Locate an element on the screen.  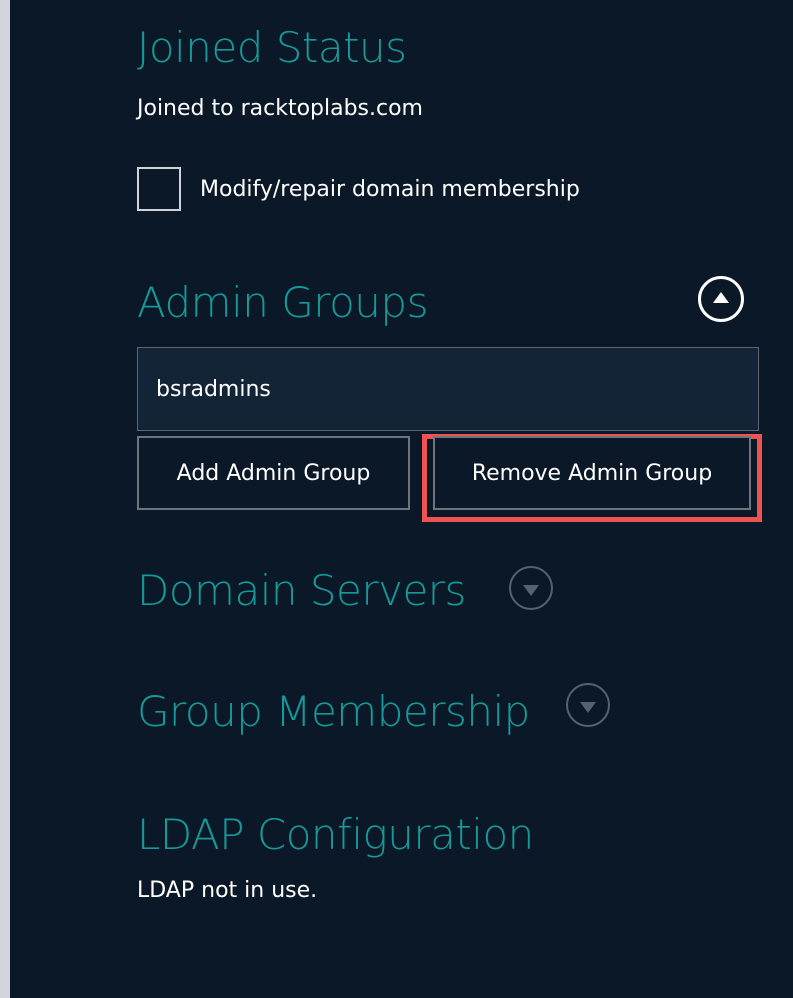
ldap-status-text: LDAP not in use. is located at coordinates (227, 890).